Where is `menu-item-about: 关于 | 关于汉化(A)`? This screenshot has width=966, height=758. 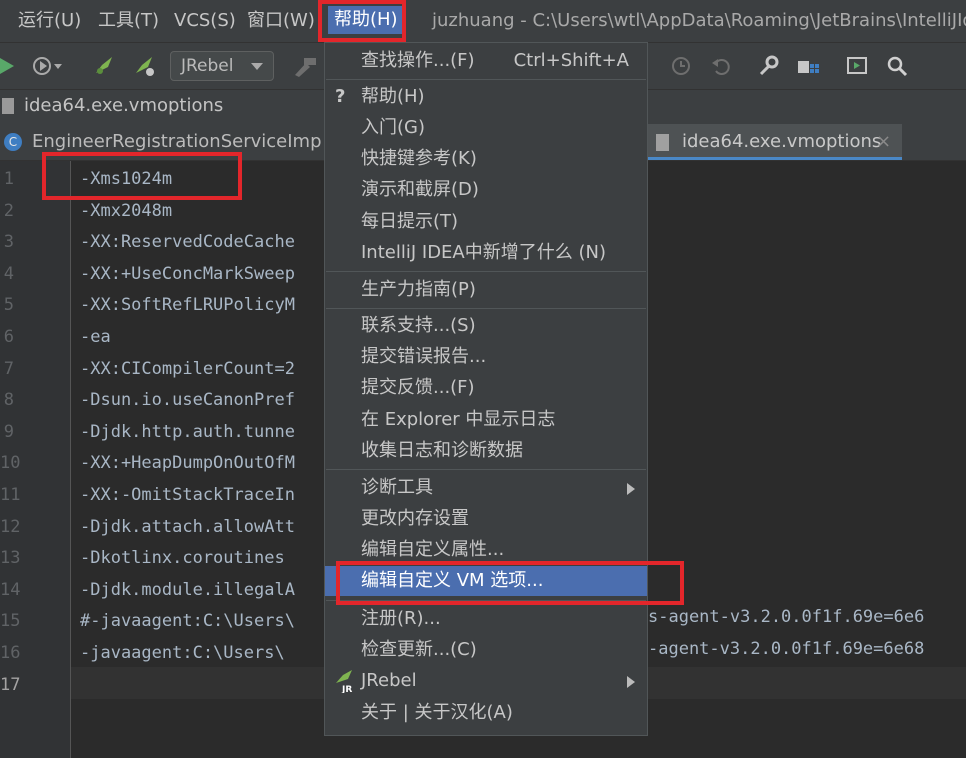 menu-item-about: 关于 | 关于汉化(A) is located at coordinates (486, 713).